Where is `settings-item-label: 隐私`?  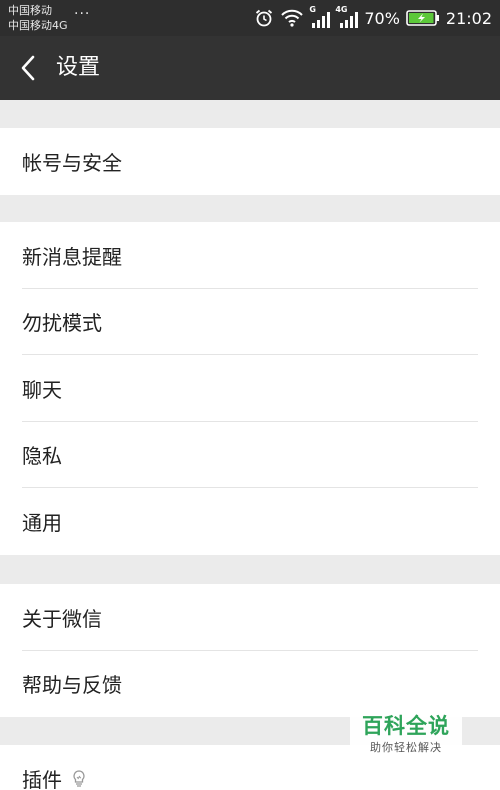 settings-item-label: 隐私 is located at coordinates (42, 456).